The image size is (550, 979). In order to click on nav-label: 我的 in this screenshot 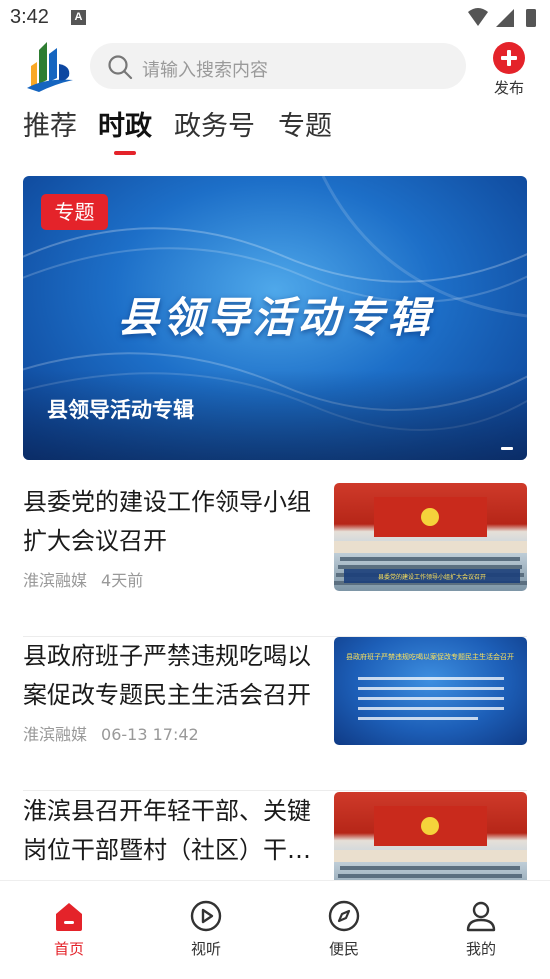, I will do `click(480, 949)`.